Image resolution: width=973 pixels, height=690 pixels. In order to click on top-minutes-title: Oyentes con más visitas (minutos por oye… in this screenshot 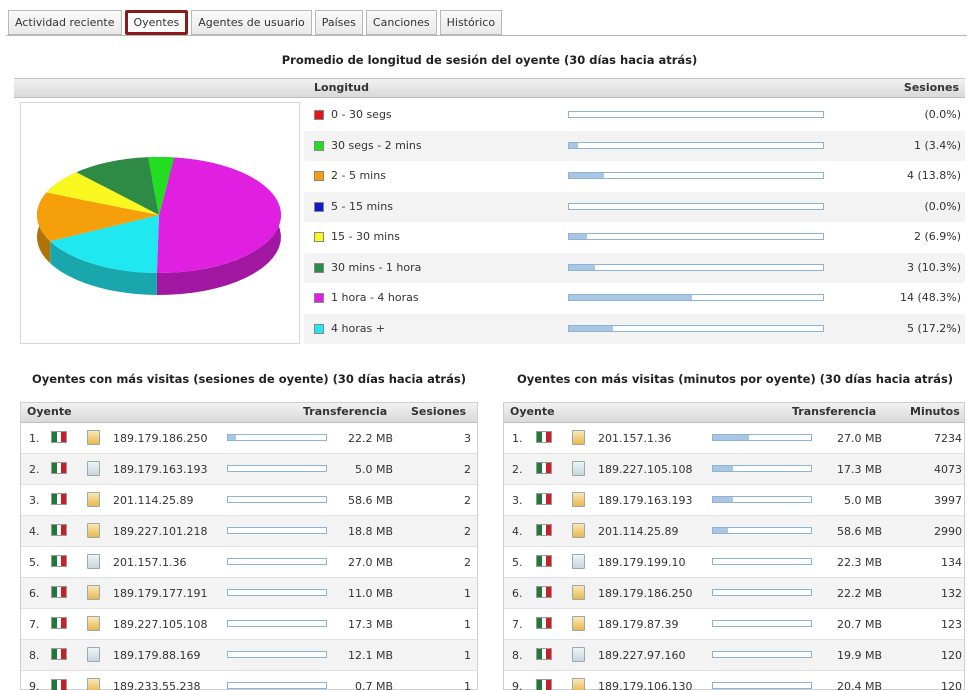, I will do `click(735, 379)`.